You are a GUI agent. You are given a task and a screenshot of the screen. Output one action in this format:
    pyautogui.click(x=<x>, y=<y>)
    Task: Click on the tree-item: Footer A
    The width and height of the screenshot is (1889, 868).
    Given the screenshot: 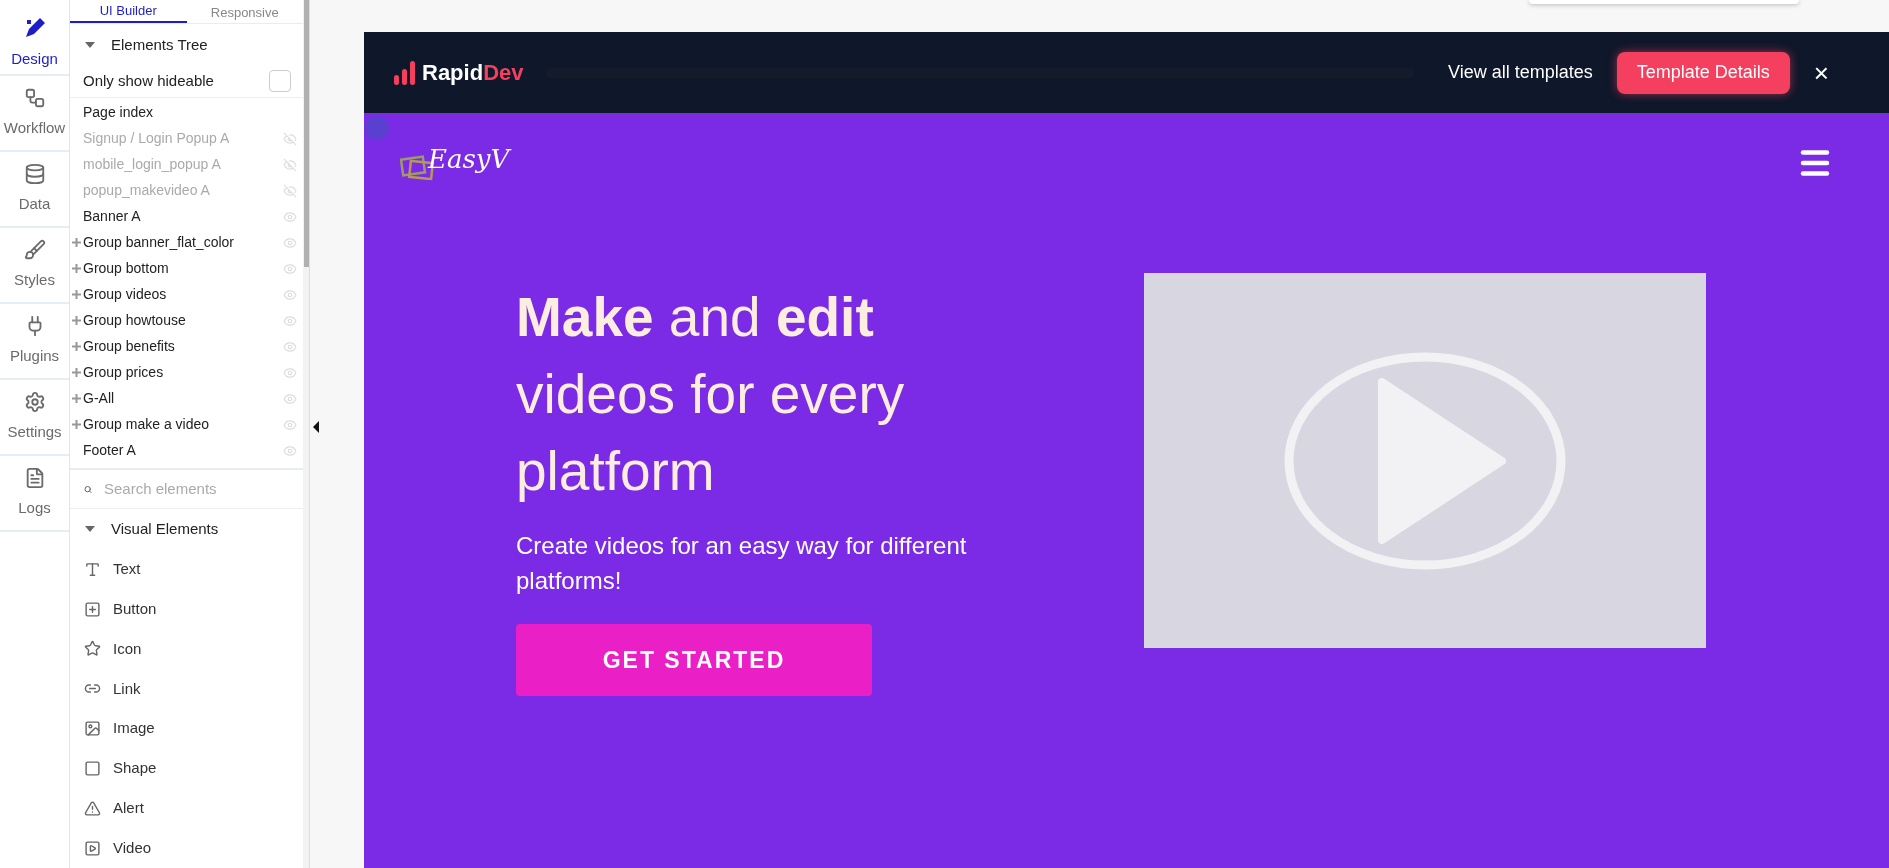 What is the action you would take?
    pyautogui.click(x=186, y=450)
    